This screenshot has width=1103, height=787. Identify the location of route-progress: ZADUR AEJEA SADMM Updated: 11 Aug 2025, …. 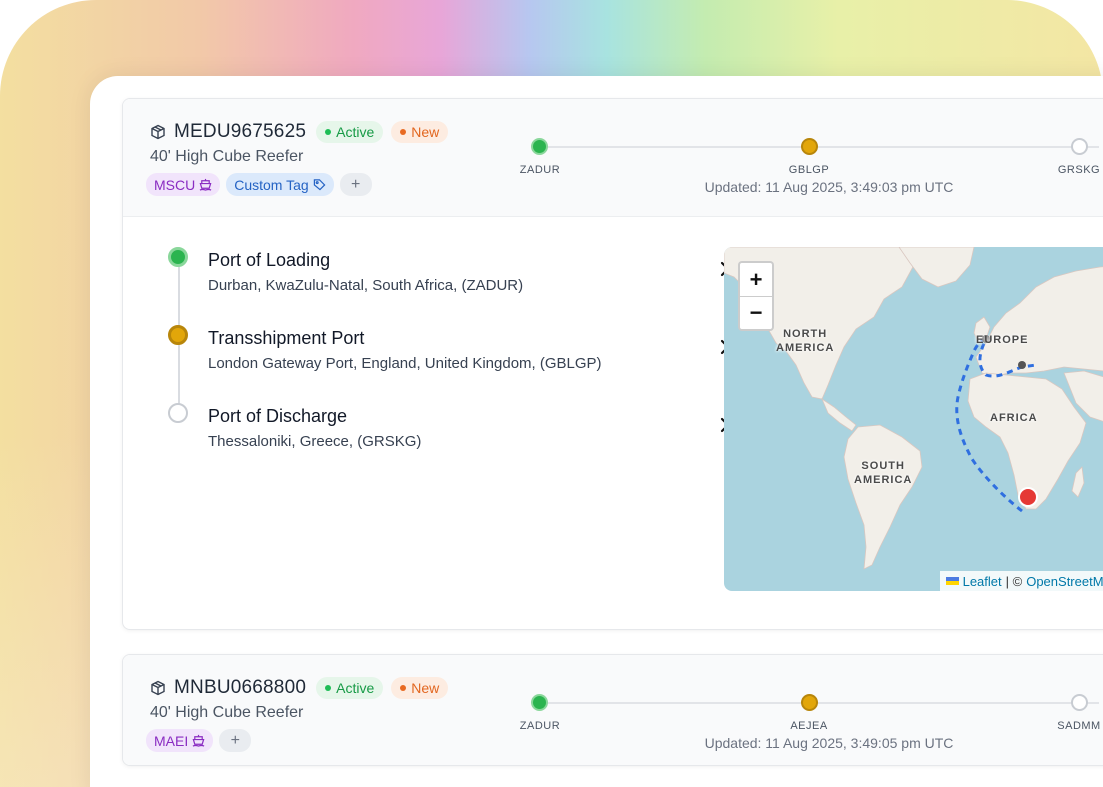
(811, 723).